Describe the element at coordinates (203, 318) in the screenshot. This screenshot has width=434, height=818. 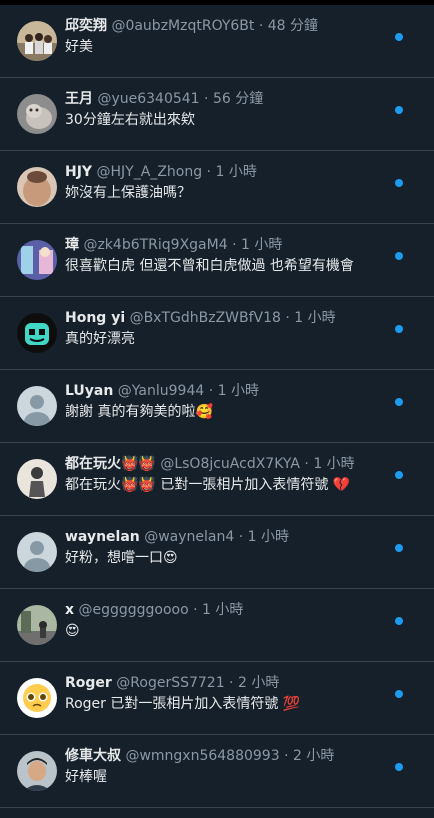
I see `user-handle: @BxTGdhBzZWBfV18` at that location.